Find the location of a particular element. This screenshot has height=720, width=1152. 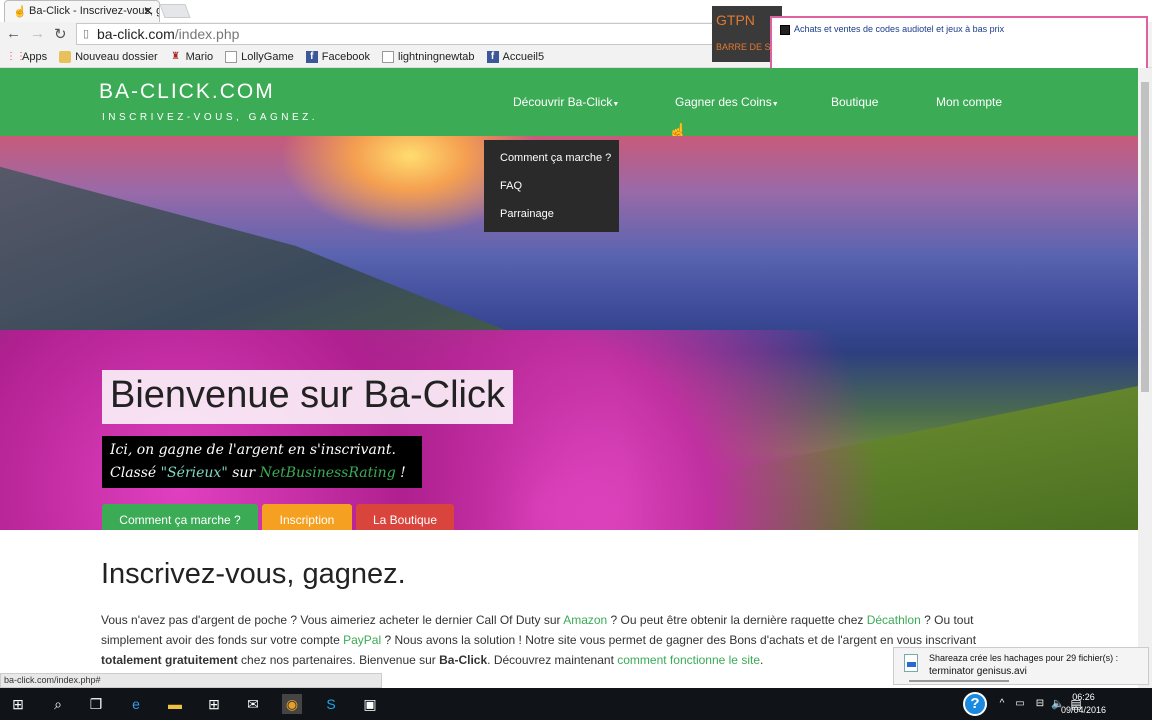

bookmark-facebook: f Facebook is located at coordinates (338, 56).